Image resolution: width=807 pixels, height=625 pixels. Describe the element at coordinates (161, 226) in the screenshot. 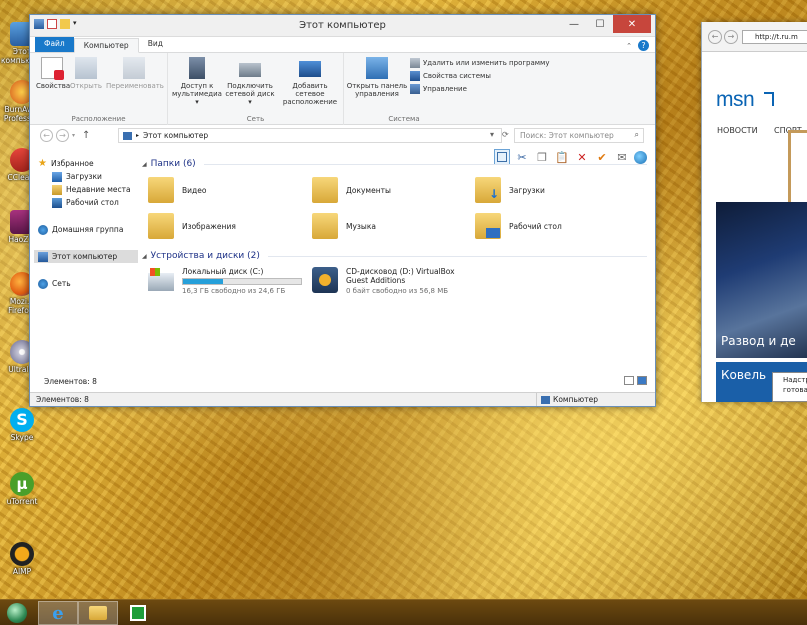

I see `pictures-folder-icon` at that location.